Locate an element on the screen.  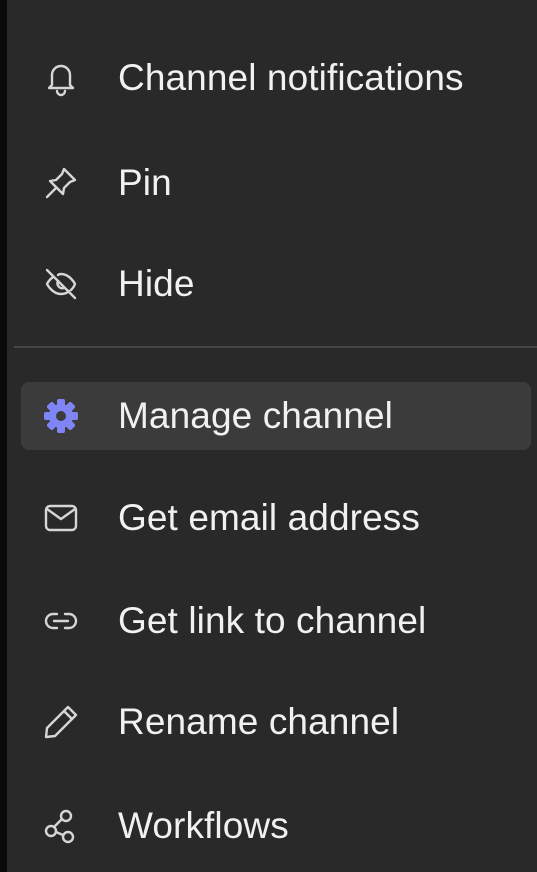
menu-item-get-link-to-channel: Get link to channel is located at coordinates (276, 621).